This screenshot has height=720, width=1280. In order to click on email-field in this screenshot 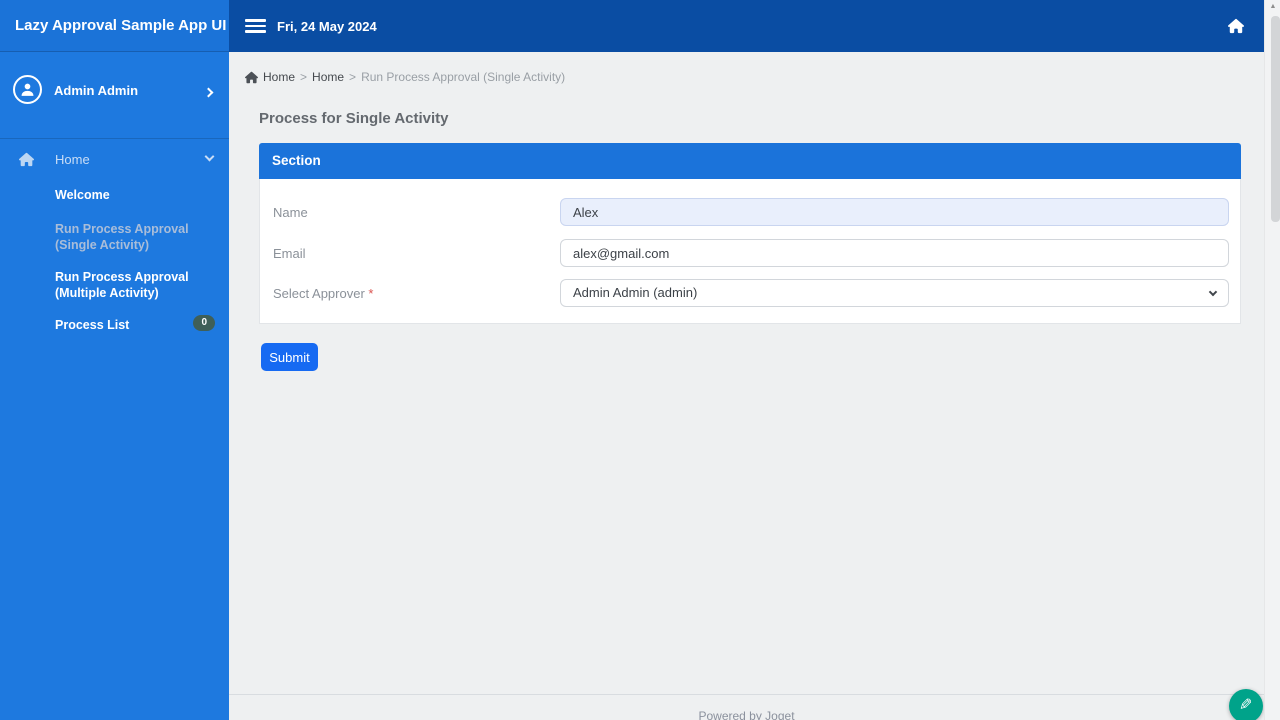, I will do `click(894, 253)`.